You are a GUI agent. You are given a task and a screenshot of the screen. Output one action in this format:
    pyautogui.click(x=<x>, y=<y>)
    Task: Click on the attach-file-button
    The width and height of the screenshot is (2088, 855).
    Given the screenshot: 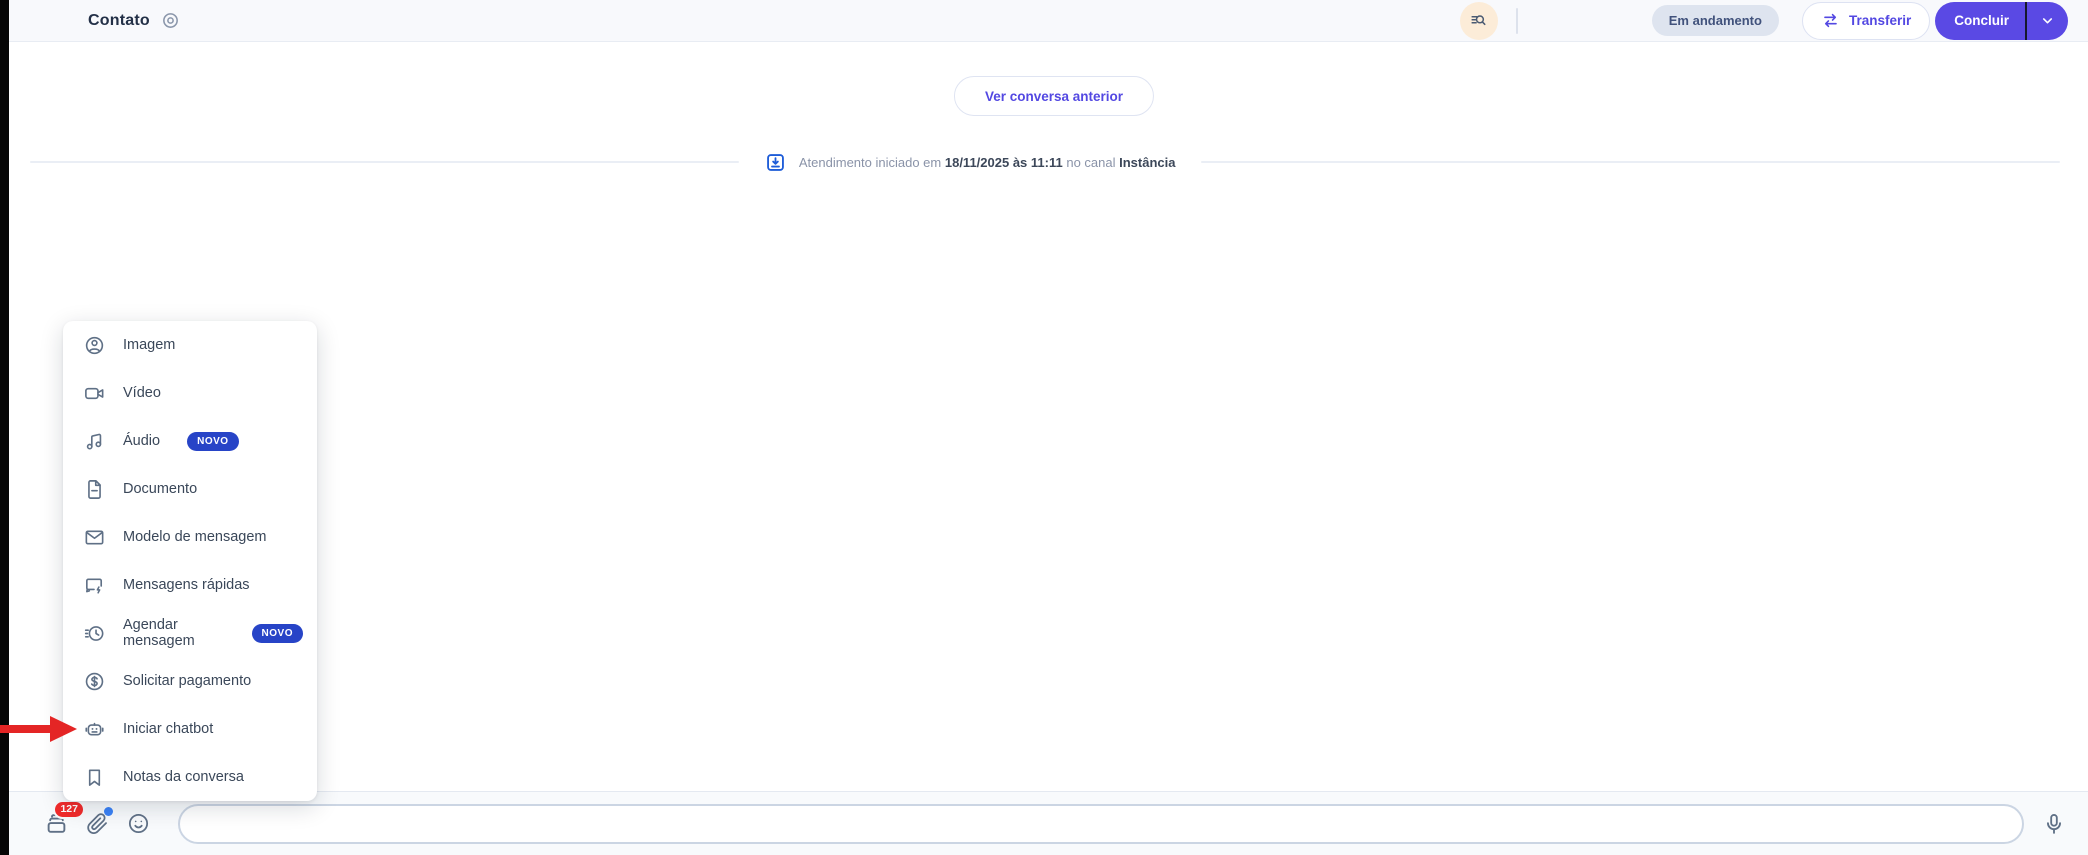 What is the action you would take?
    pyautogui.click(x=98, y=822)
    